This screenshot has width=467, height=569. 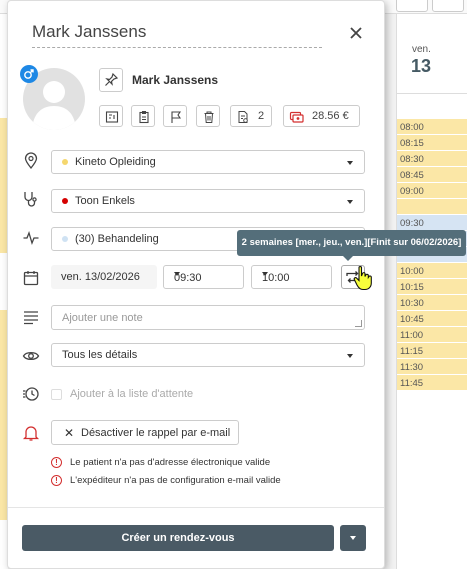 What do you see at coordinates (31, 278) in the screenshot?
I see `calendar-icon` at bounding box center [31, 278].